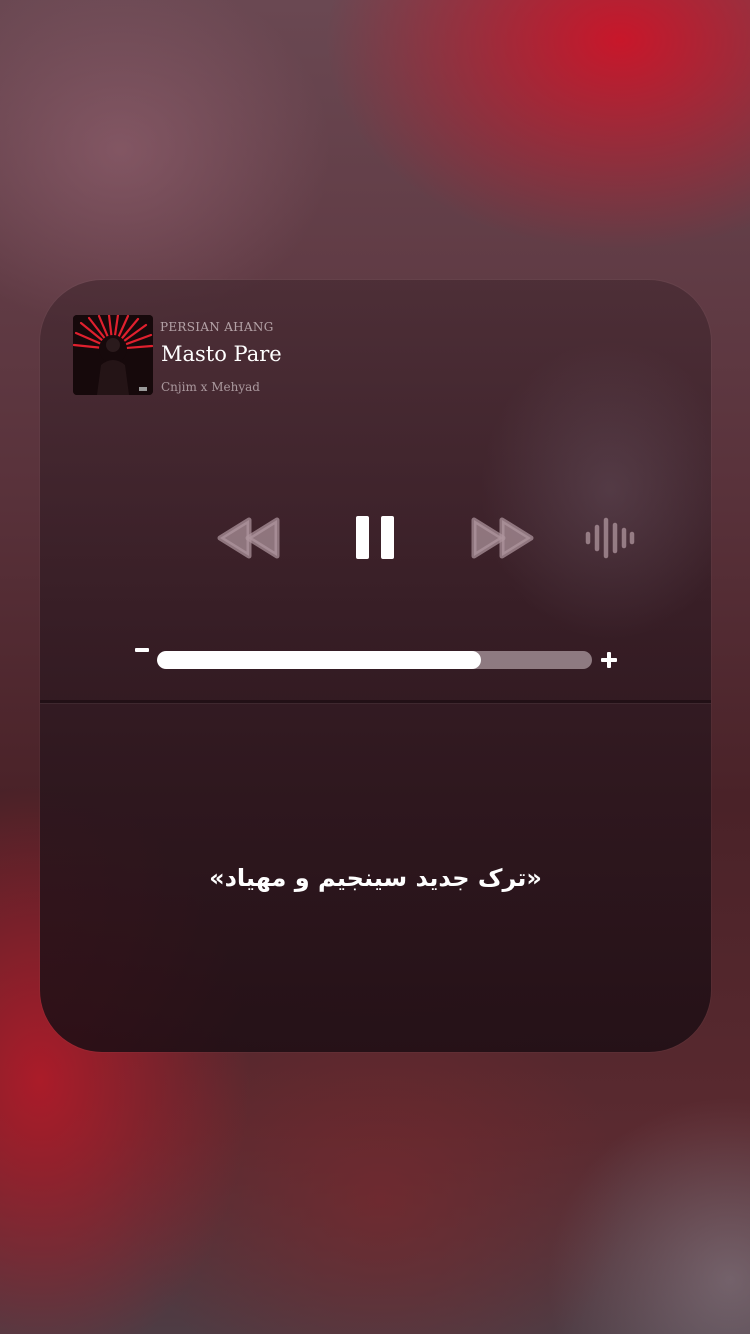 The width and height of the screenshot is (750, 1334). I want to click on waveform-icon, so click(610, 538).